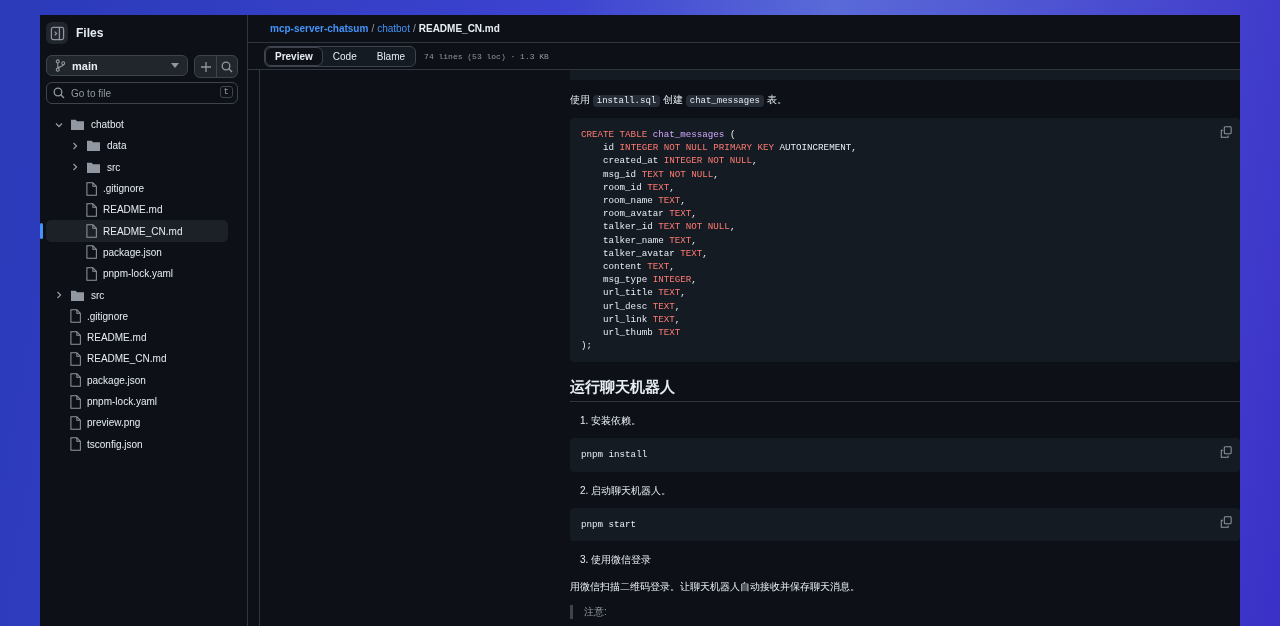 The height and width of the screenshot is (626, 1280). What do you see at coordinates (679, 100) in the screenshot?
I see `paragraph: 使用 install.sql 创建 chat_messages 表。` at bounding box center [679, 100].